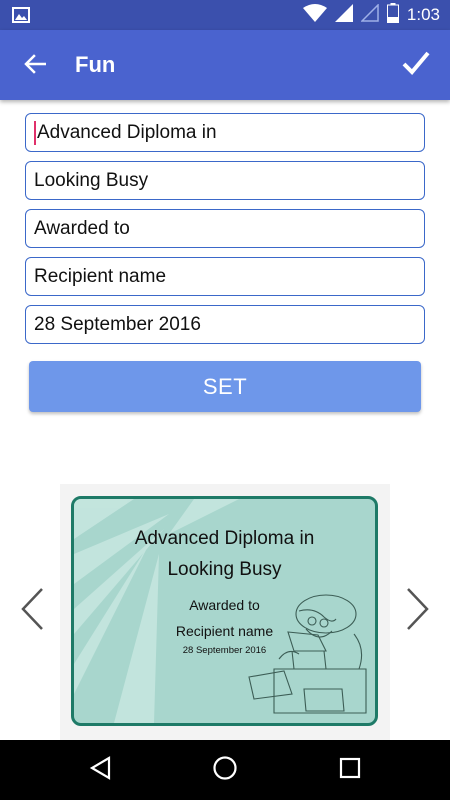 The width and height of the screenshot is (450, 800). I want to click on back-triangle-icon, so click(100, 770).